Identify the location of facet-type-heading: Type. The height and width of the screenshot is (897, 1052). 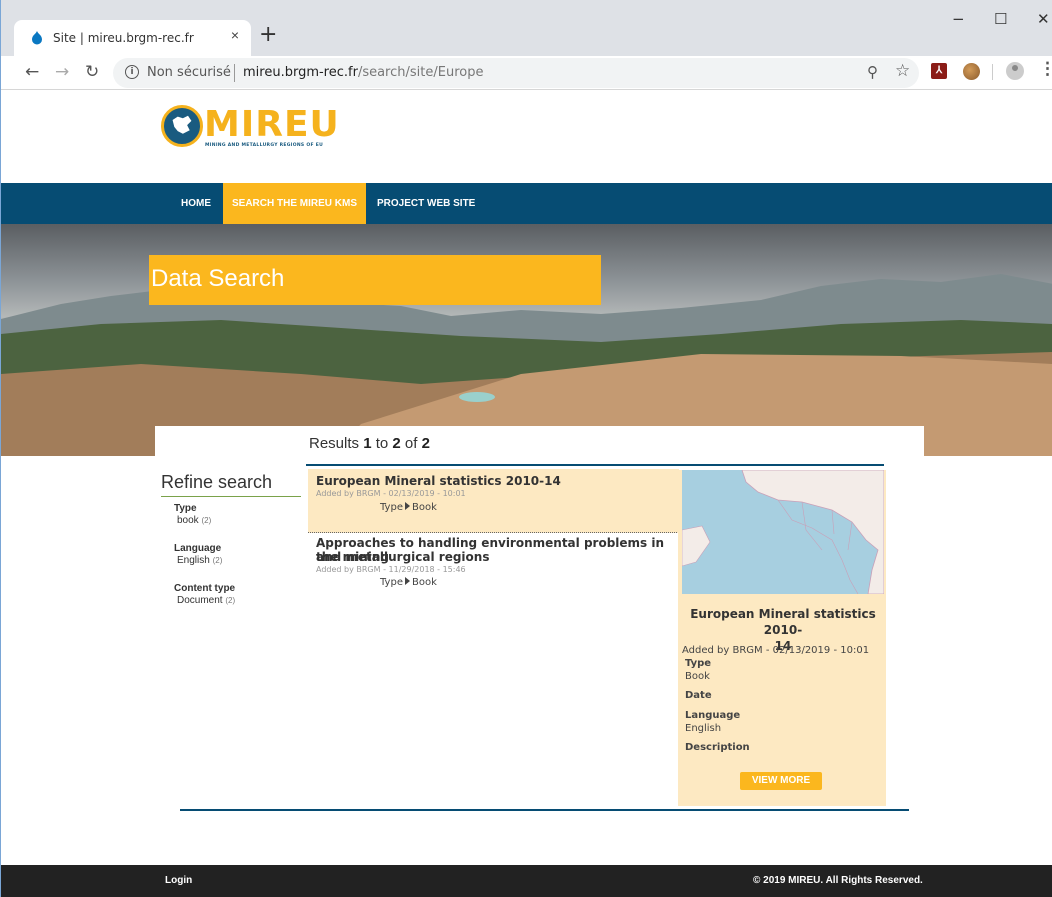
(185, 508).